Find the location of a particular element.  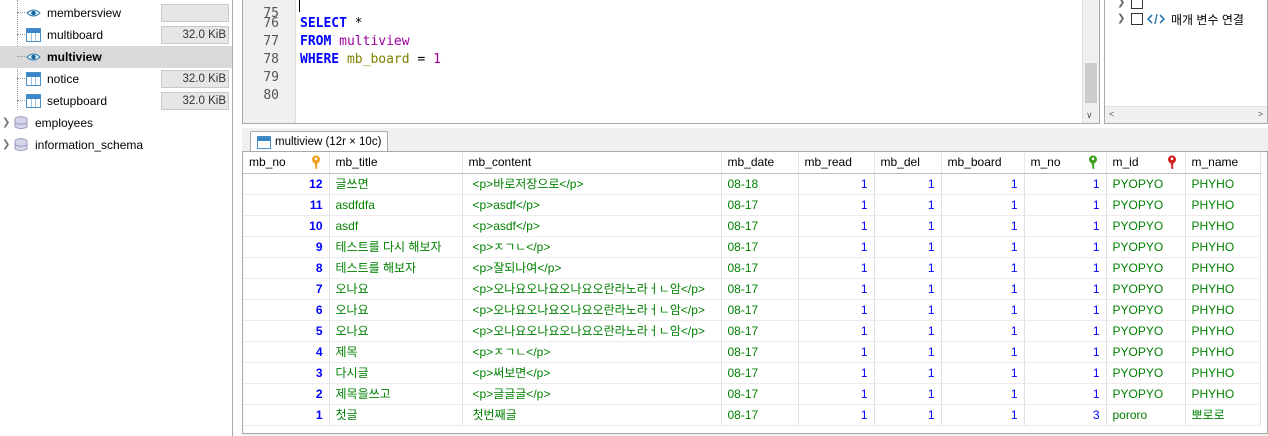

cell-mb-title: 오나요 is located at coordinates (396, 310).